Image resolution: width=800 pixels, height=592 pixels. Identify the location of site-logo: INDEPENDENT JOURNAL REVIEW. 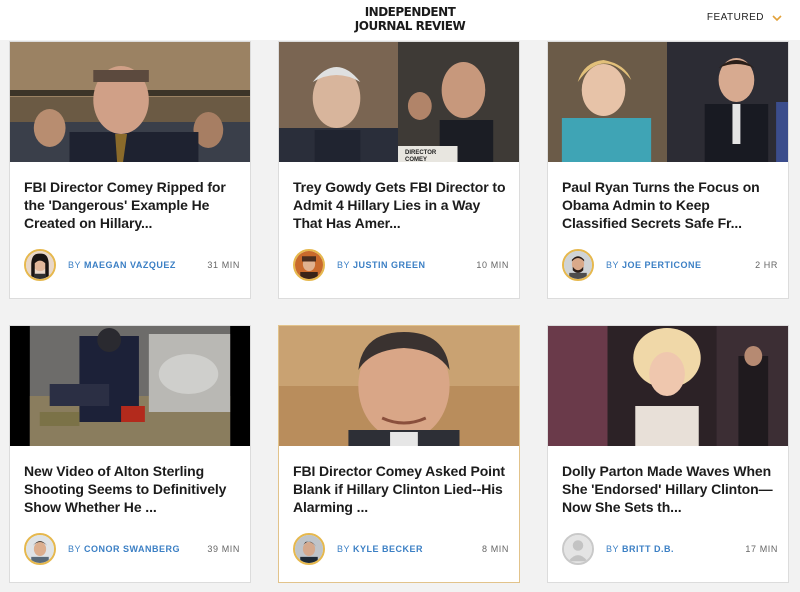
(410, 19).